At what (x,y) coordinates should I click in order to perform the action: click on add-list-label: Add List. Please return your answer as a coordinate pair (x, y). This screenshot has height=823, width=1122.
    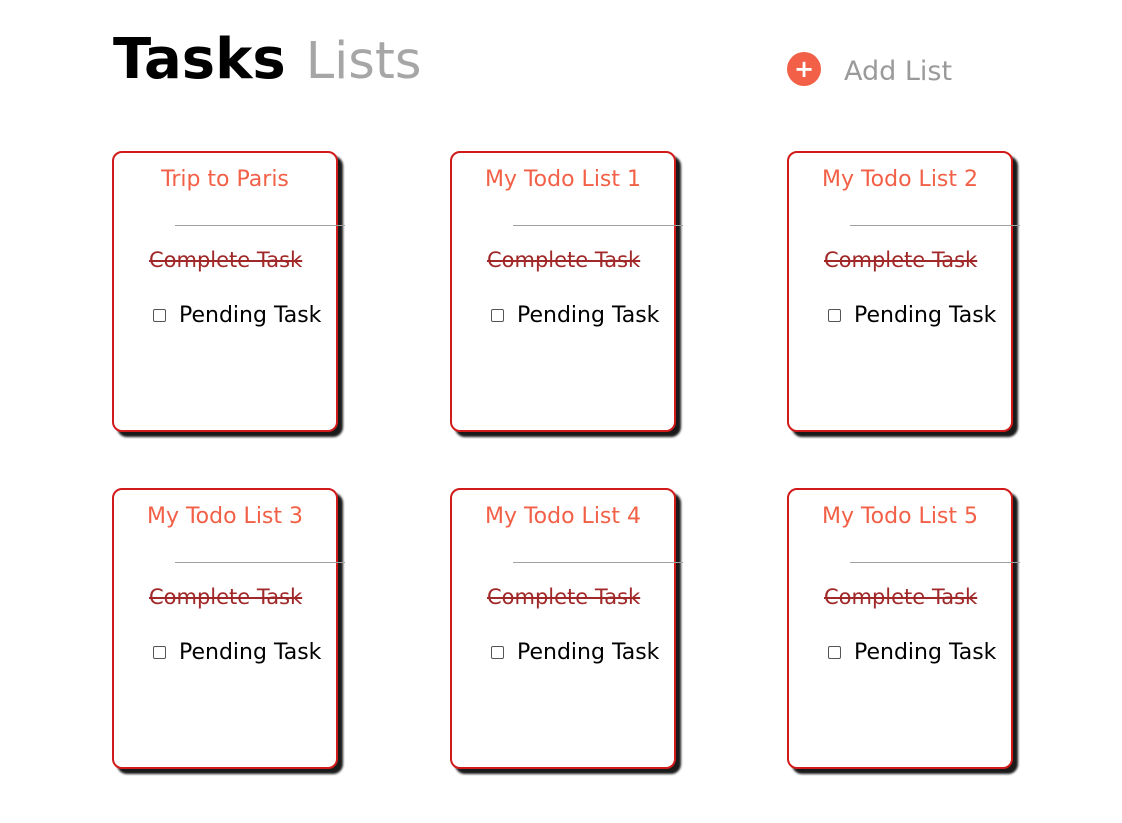
    Looking at the image, I should click on (898, 71).